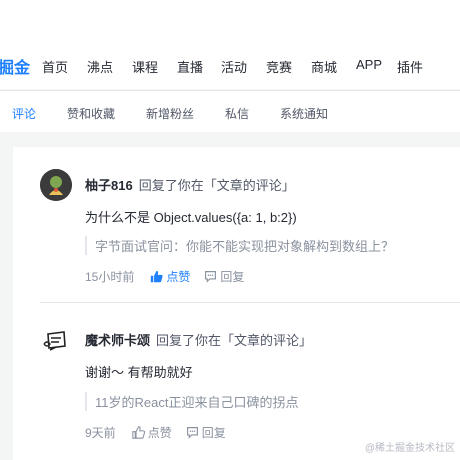  I want to click on notification-title: 魔术师卡颂 回复了你在「文章的评论」, so click(198, 339).